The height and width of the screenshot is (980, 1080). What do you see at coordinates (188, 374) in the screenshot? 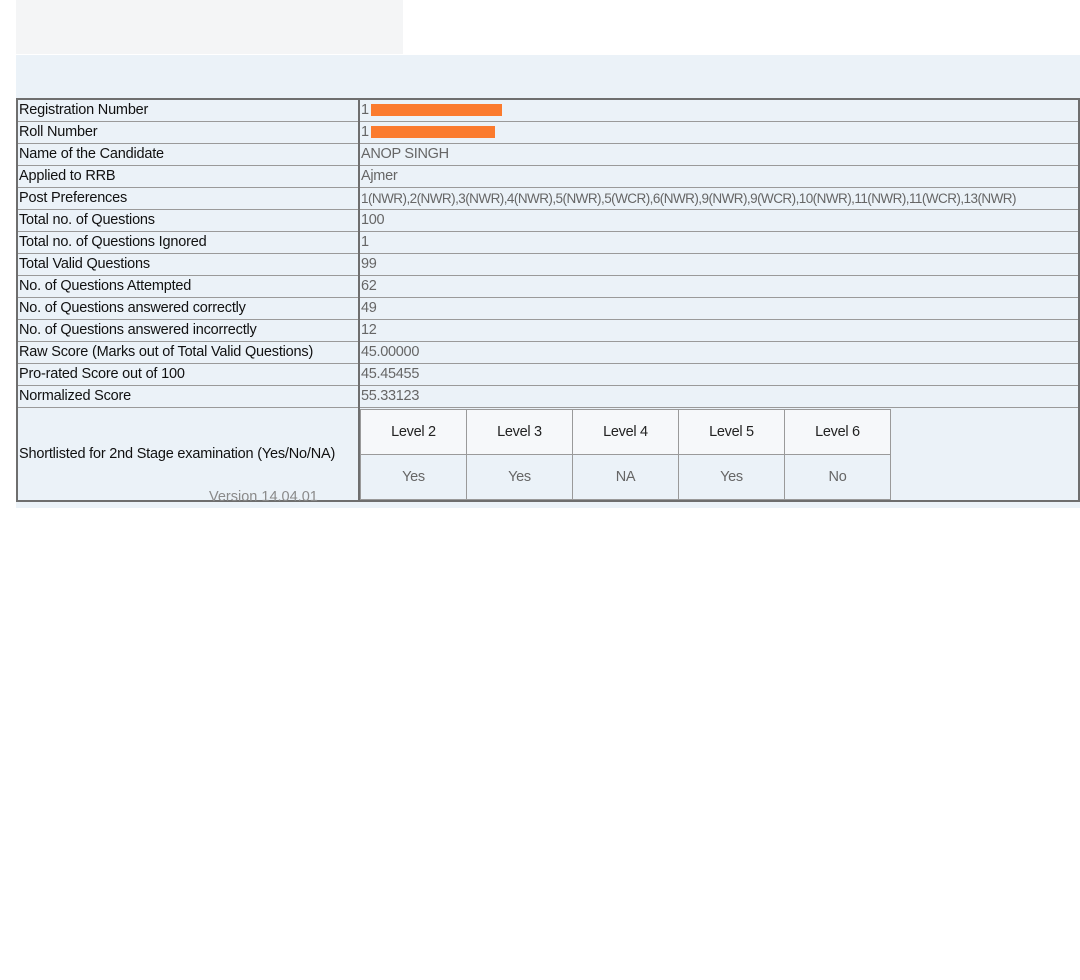
I see `row-label: Pro-rated Score out of 100` at bounding box center [188, 374].